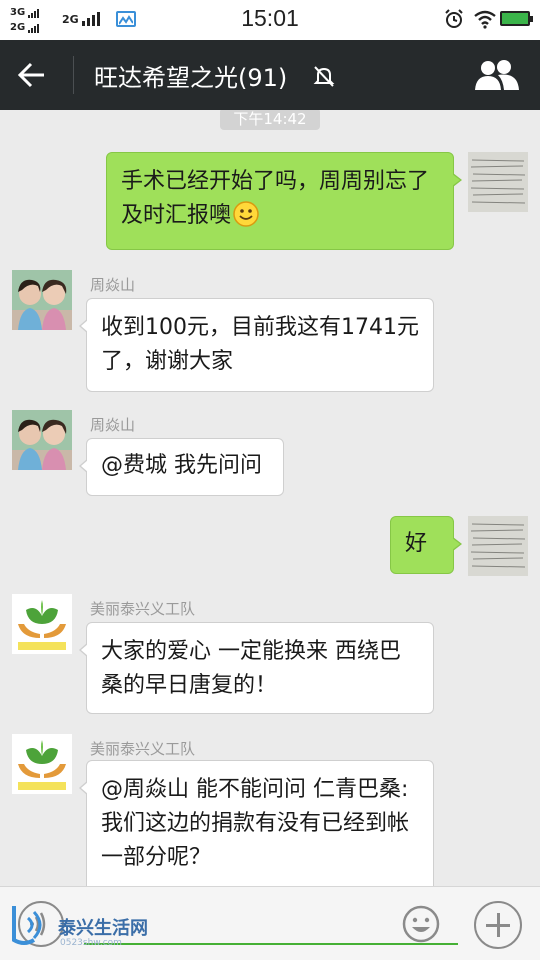 This screenshot has height=960, width=540. I want to click on received-message-bubble: 大家的爱心 一定能换来 西绕巴桑的早日唐复的！, so click(256, 668).